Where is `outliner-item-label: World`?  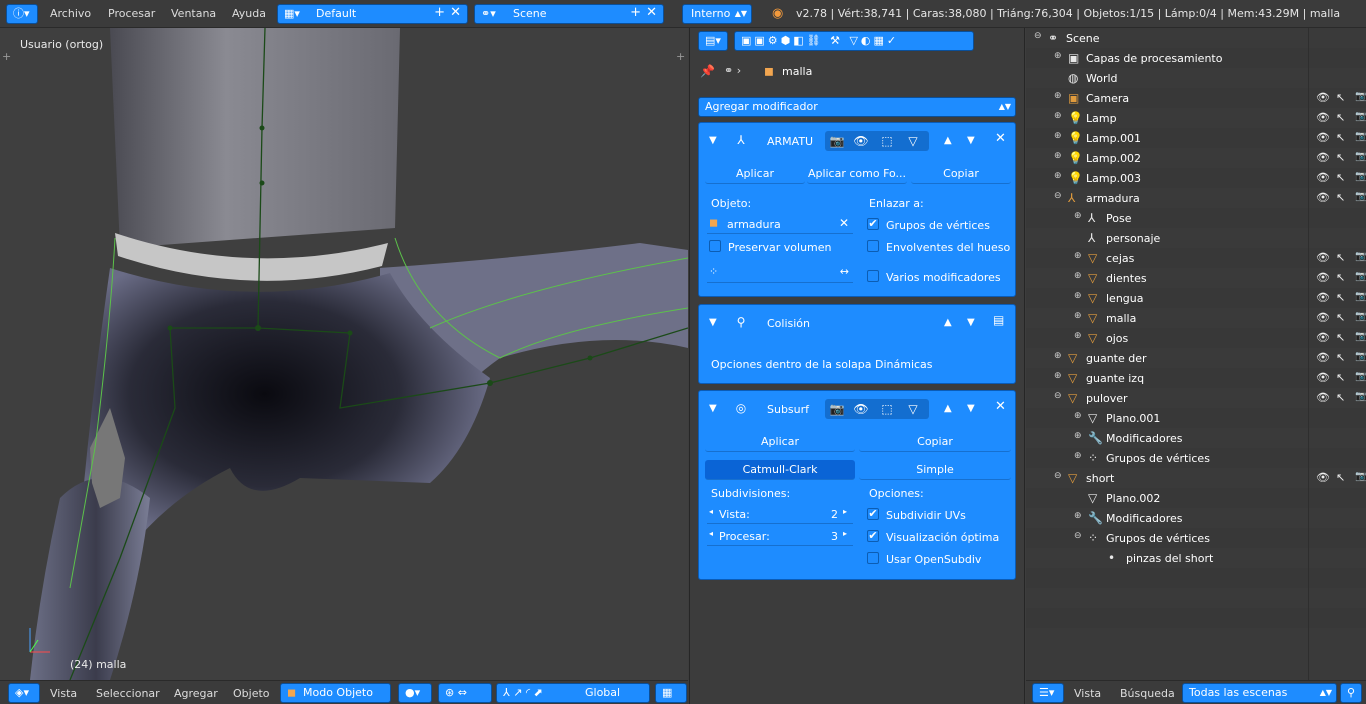 outliner-item-label: World is located at coordinates (1102, 78).